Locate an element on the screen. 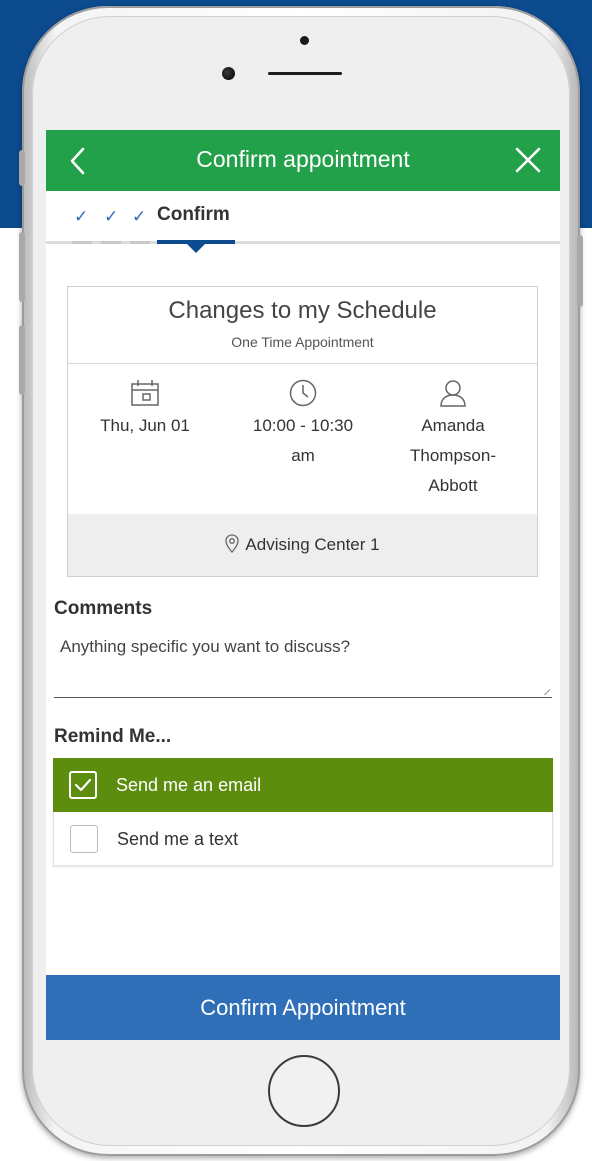  earpiece-speaker is located at coordinates (305, 73).